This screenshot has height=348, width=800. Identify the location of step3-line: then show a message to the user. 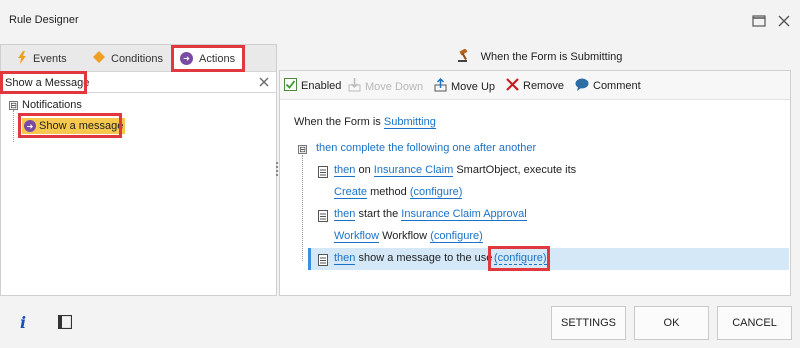
(415, 258).